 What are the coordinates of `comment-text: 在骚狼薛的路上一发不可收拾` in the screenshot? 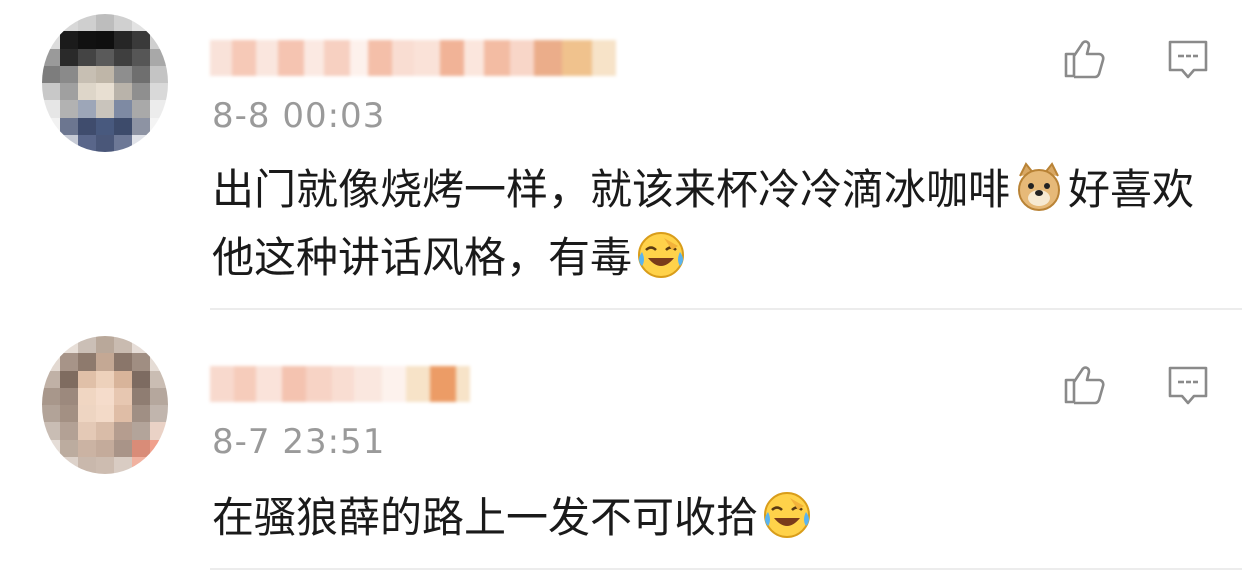 It's located at (707, 518).